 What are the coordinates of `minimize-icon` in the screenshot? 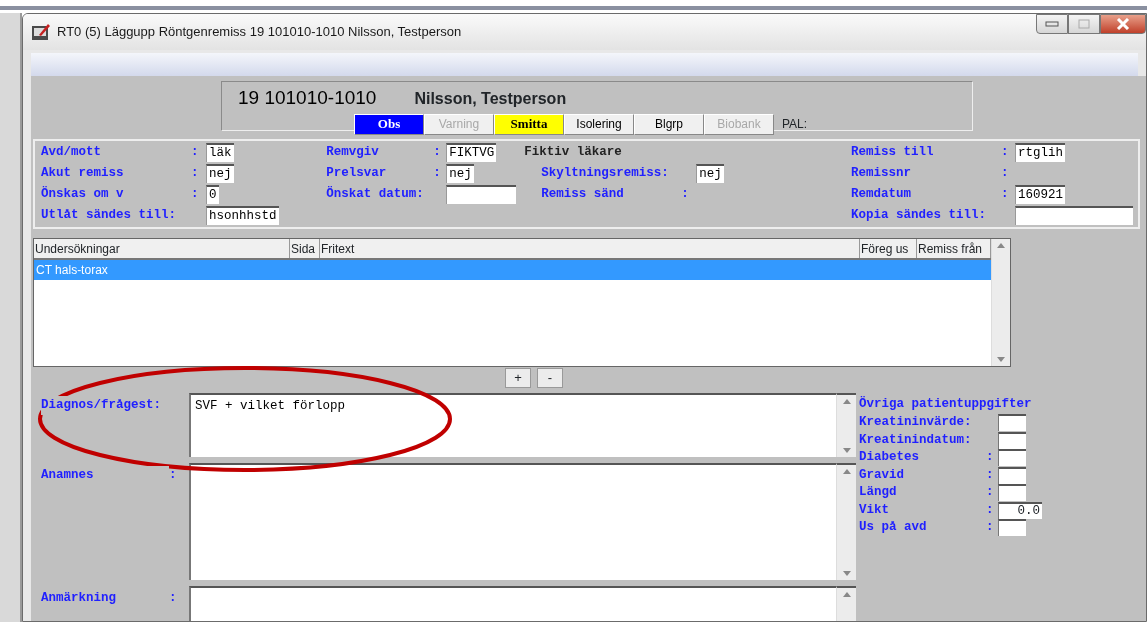 It's located at (1052, 24).